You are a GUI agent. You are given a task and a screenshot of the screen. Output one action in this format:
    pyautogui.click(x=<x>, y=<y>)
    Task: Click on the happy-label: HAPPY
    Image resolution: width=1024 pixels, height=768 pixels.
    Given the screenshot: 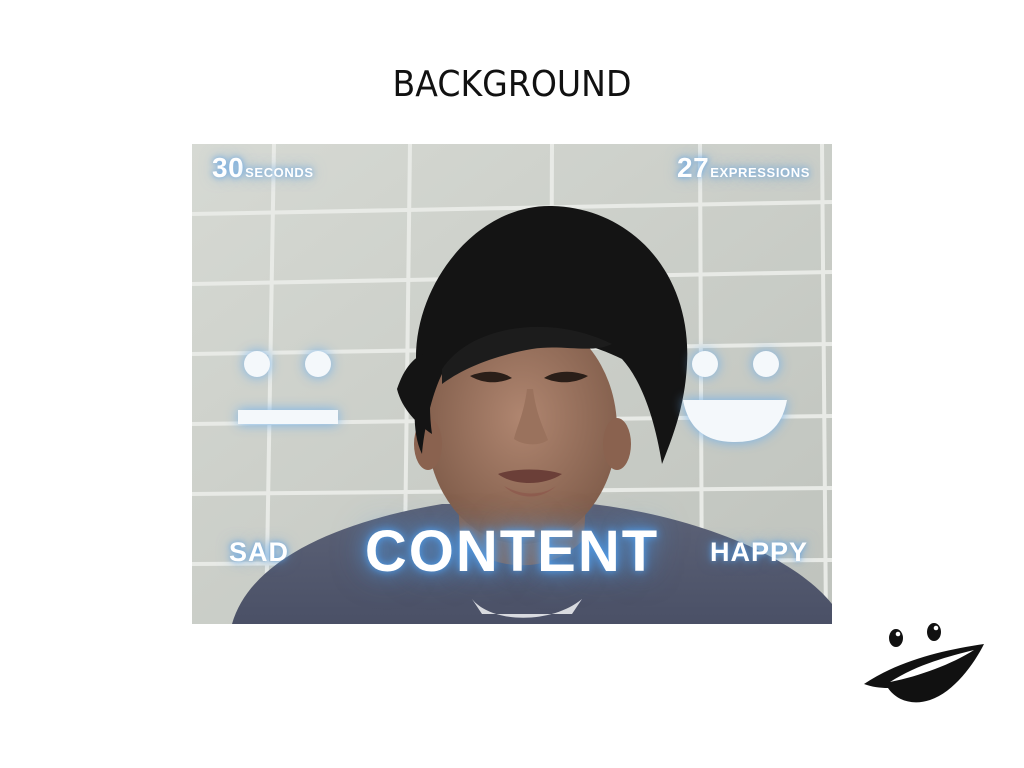 What is the action you would take?
    pyautogui.click(x=758, y=552)
    